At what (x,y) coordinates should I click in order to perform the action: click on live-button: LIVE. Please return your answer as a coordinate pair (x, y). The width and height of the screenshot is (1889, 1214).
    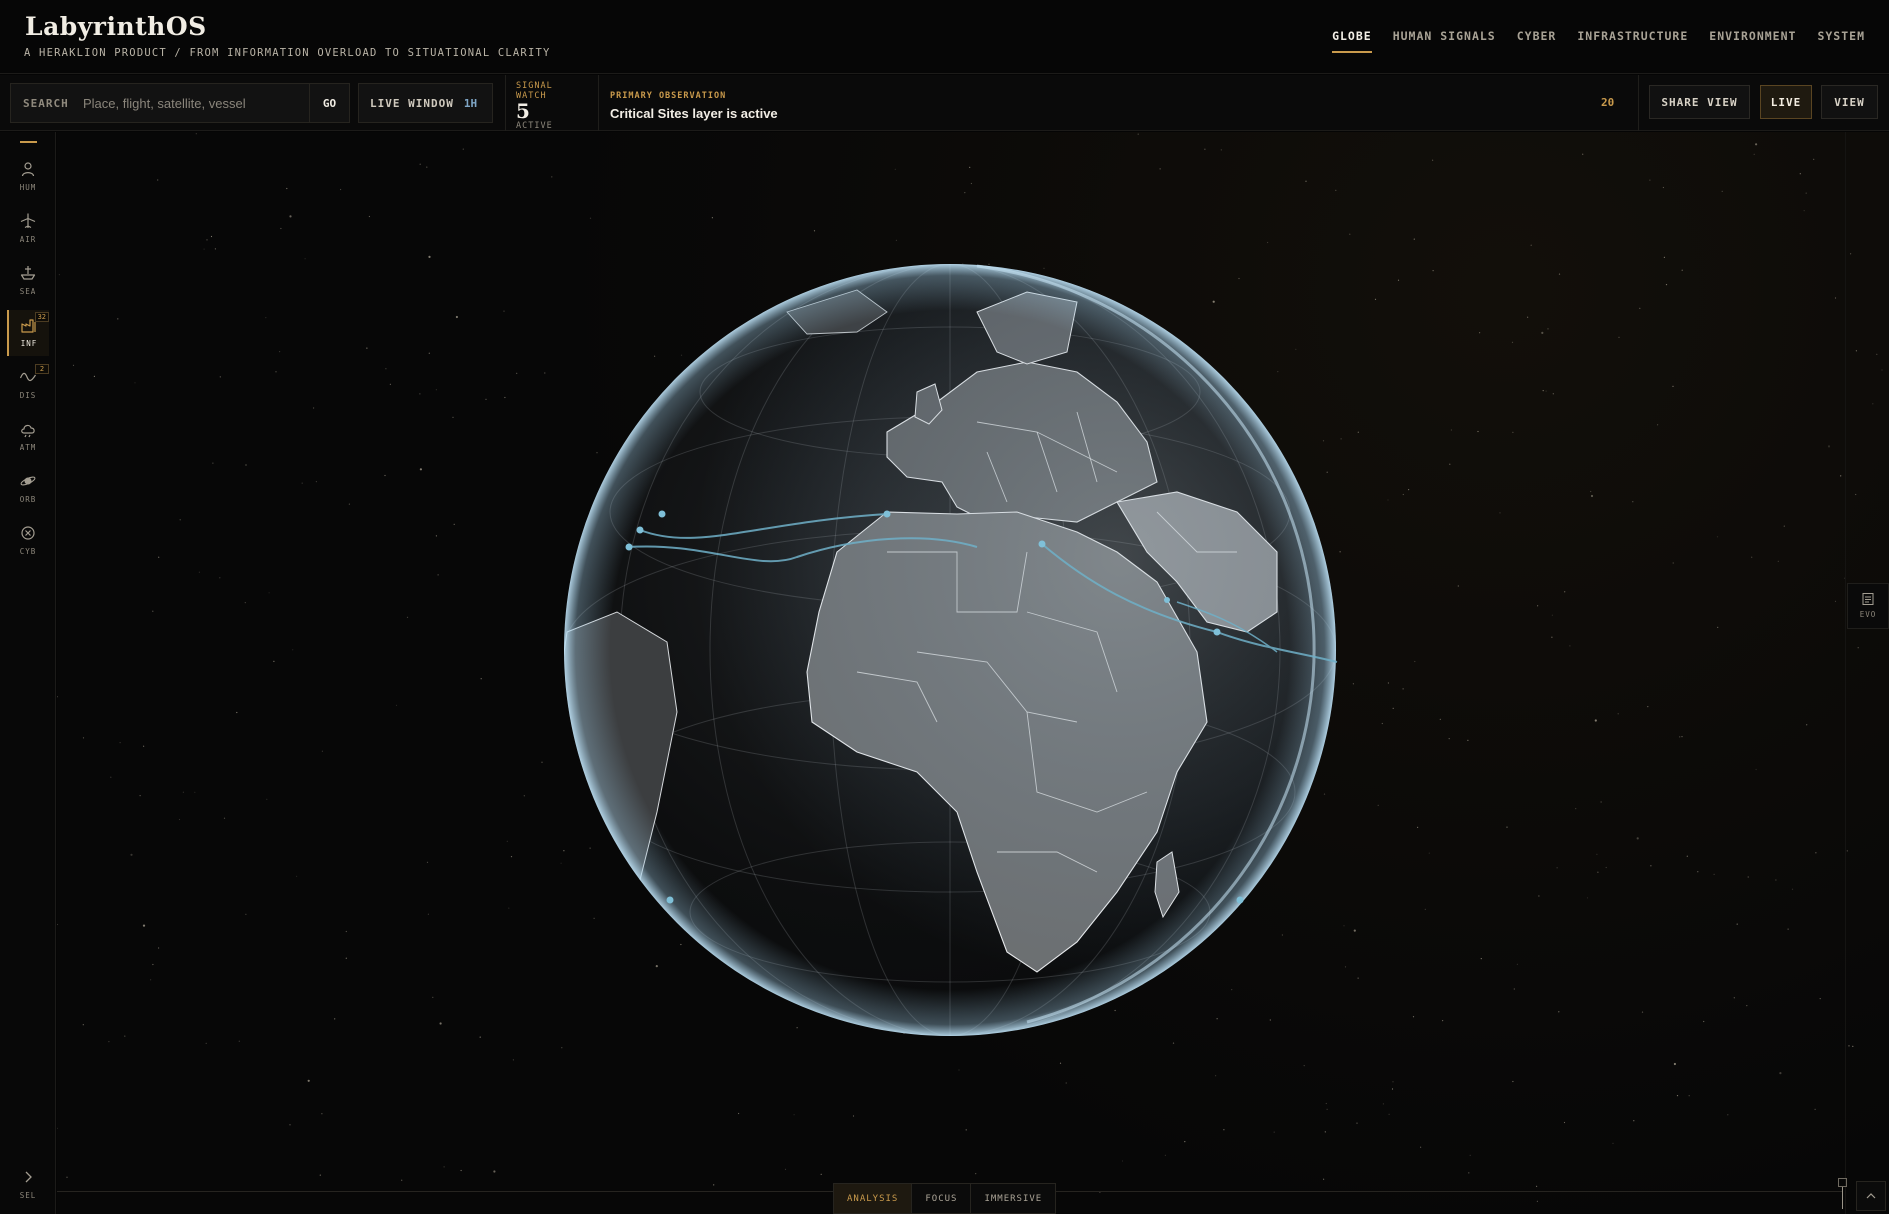
    Looking at the image, I should click on (1786, 102).